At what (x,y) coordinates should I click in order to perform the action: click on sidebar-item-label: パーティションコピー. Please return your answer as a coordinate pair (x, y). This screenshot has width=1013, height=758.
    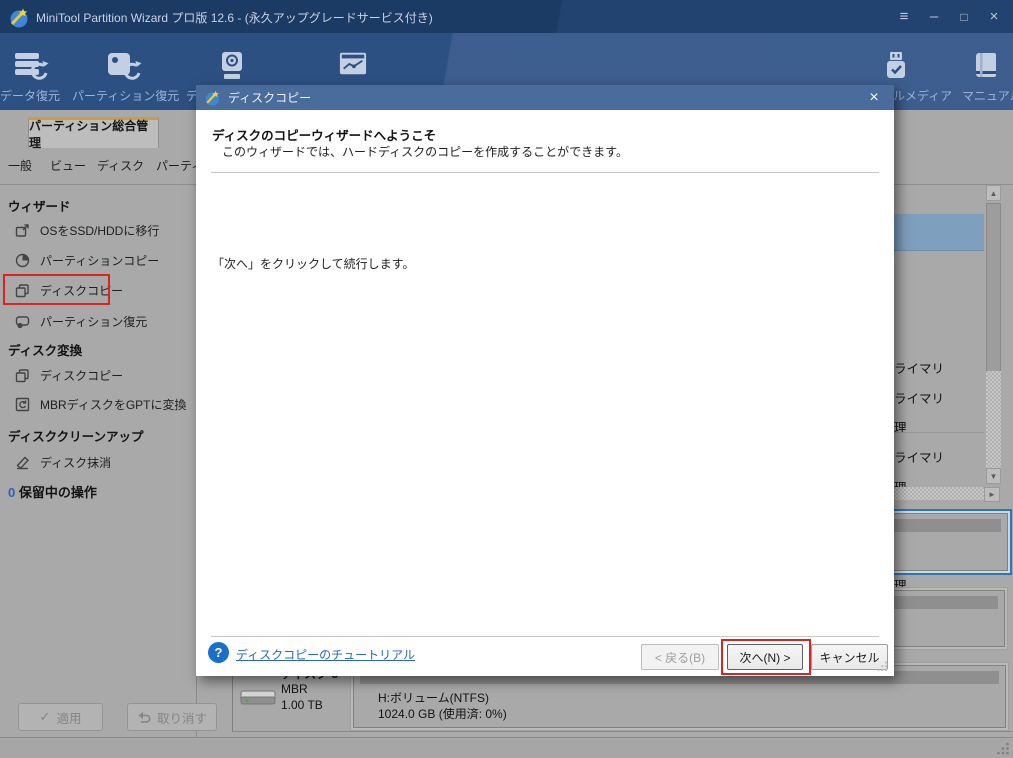
    Looking at the image, I should click on (100, 261).